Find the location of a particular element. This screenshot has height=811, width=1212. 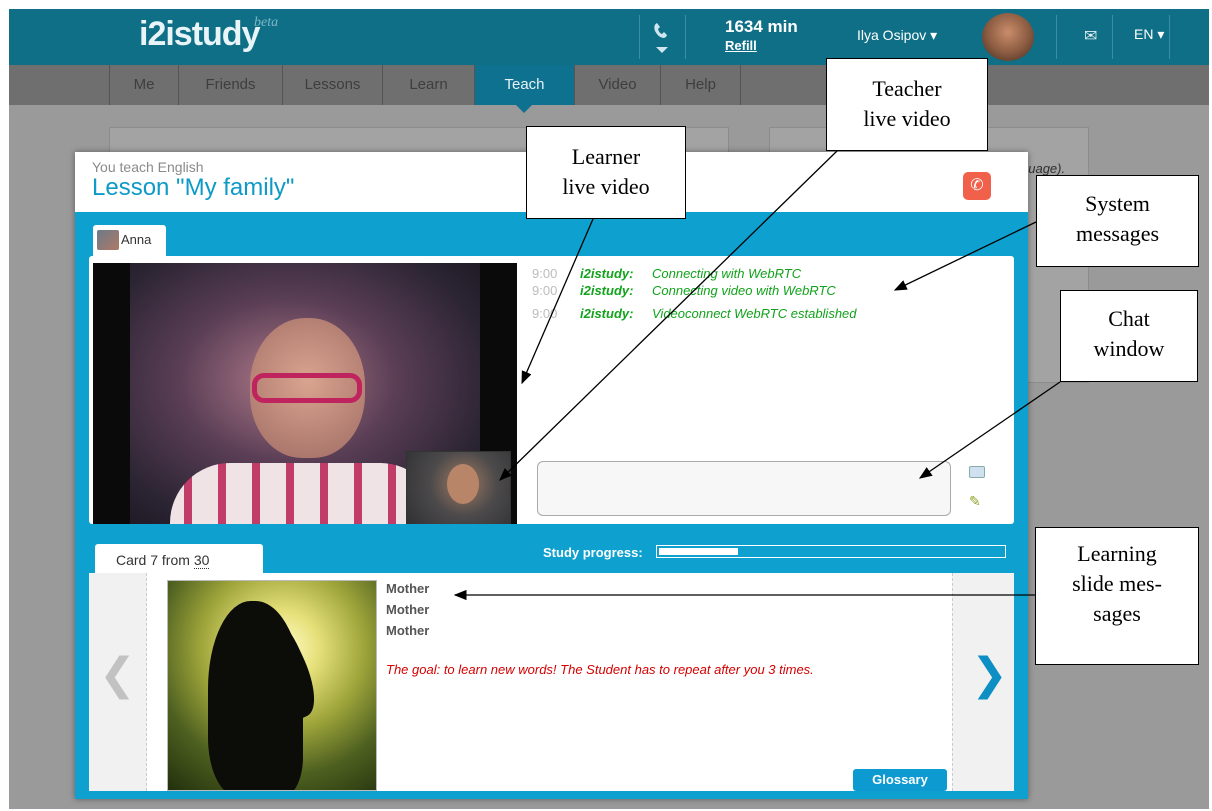

callout-line: messages is located at coordinates (1117, 233).